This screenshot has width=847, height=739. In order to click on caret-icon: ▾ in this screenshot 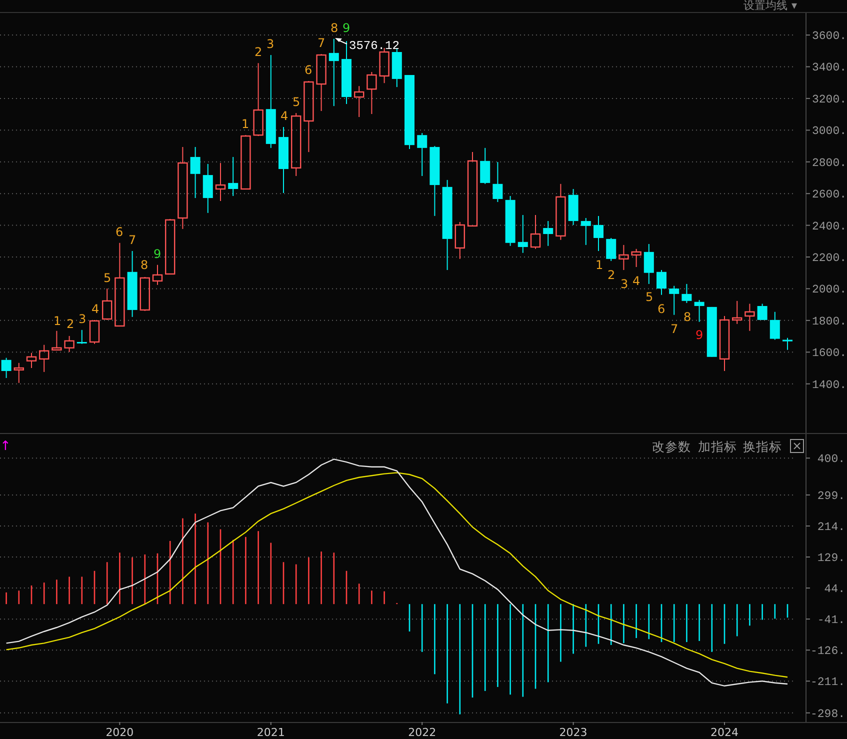, I will do `click(794, 6)`.